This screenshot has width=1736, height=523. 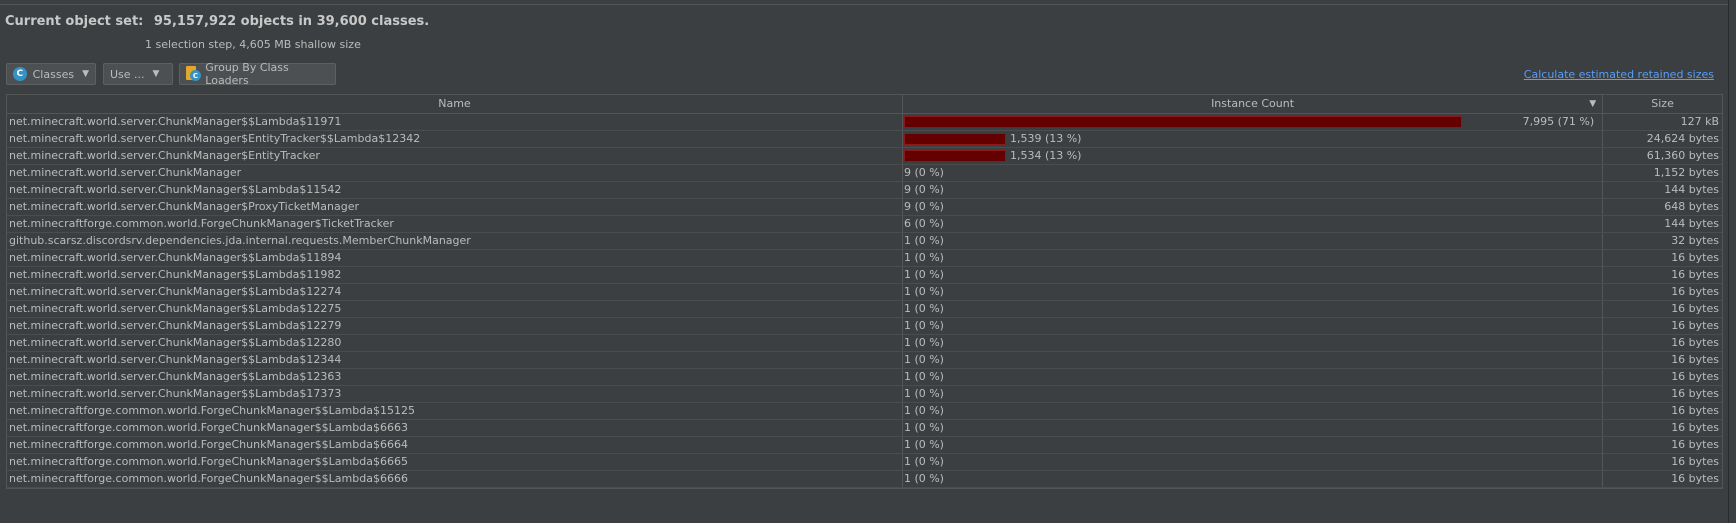 I want to click on size-cell: 32 bytes, so click(x=1695, y=240).